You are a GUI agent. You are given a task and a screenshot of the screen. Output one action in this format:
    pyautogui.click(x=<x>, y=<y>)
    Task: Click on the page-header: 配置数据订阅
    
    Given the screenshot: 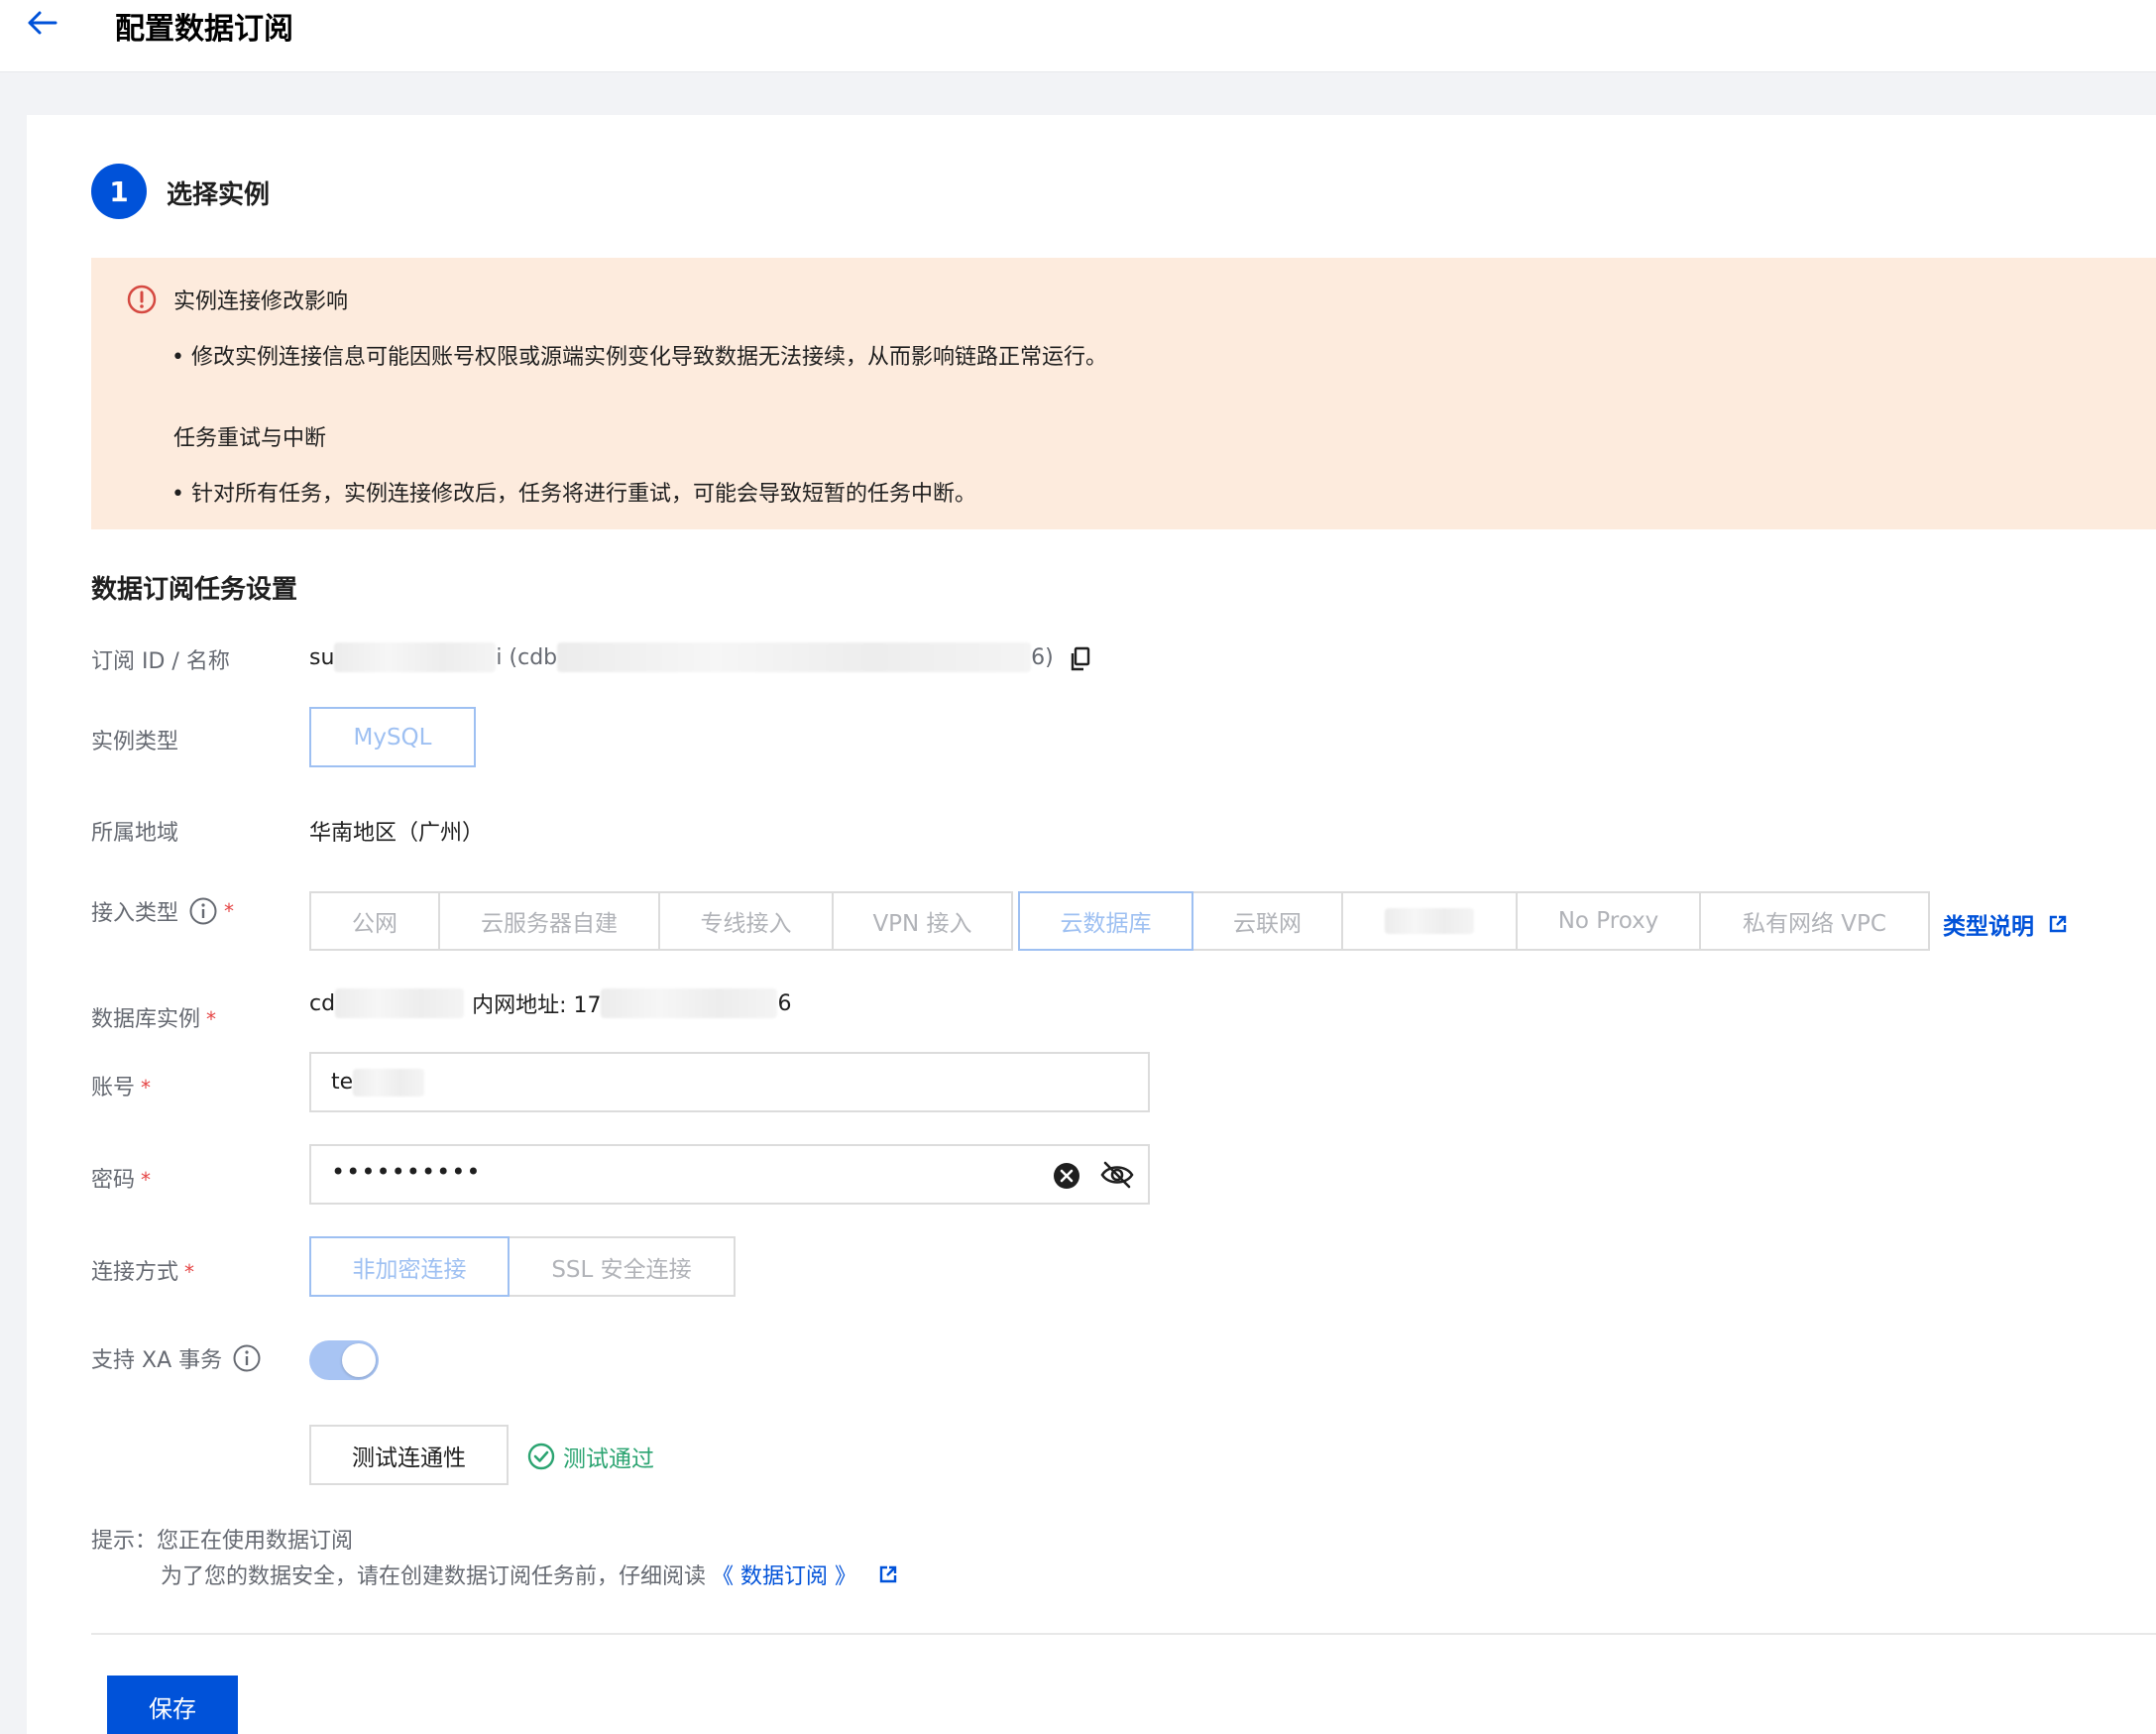 What is the action you would take?
    pyautogui.click(x=1078, y=36)
    